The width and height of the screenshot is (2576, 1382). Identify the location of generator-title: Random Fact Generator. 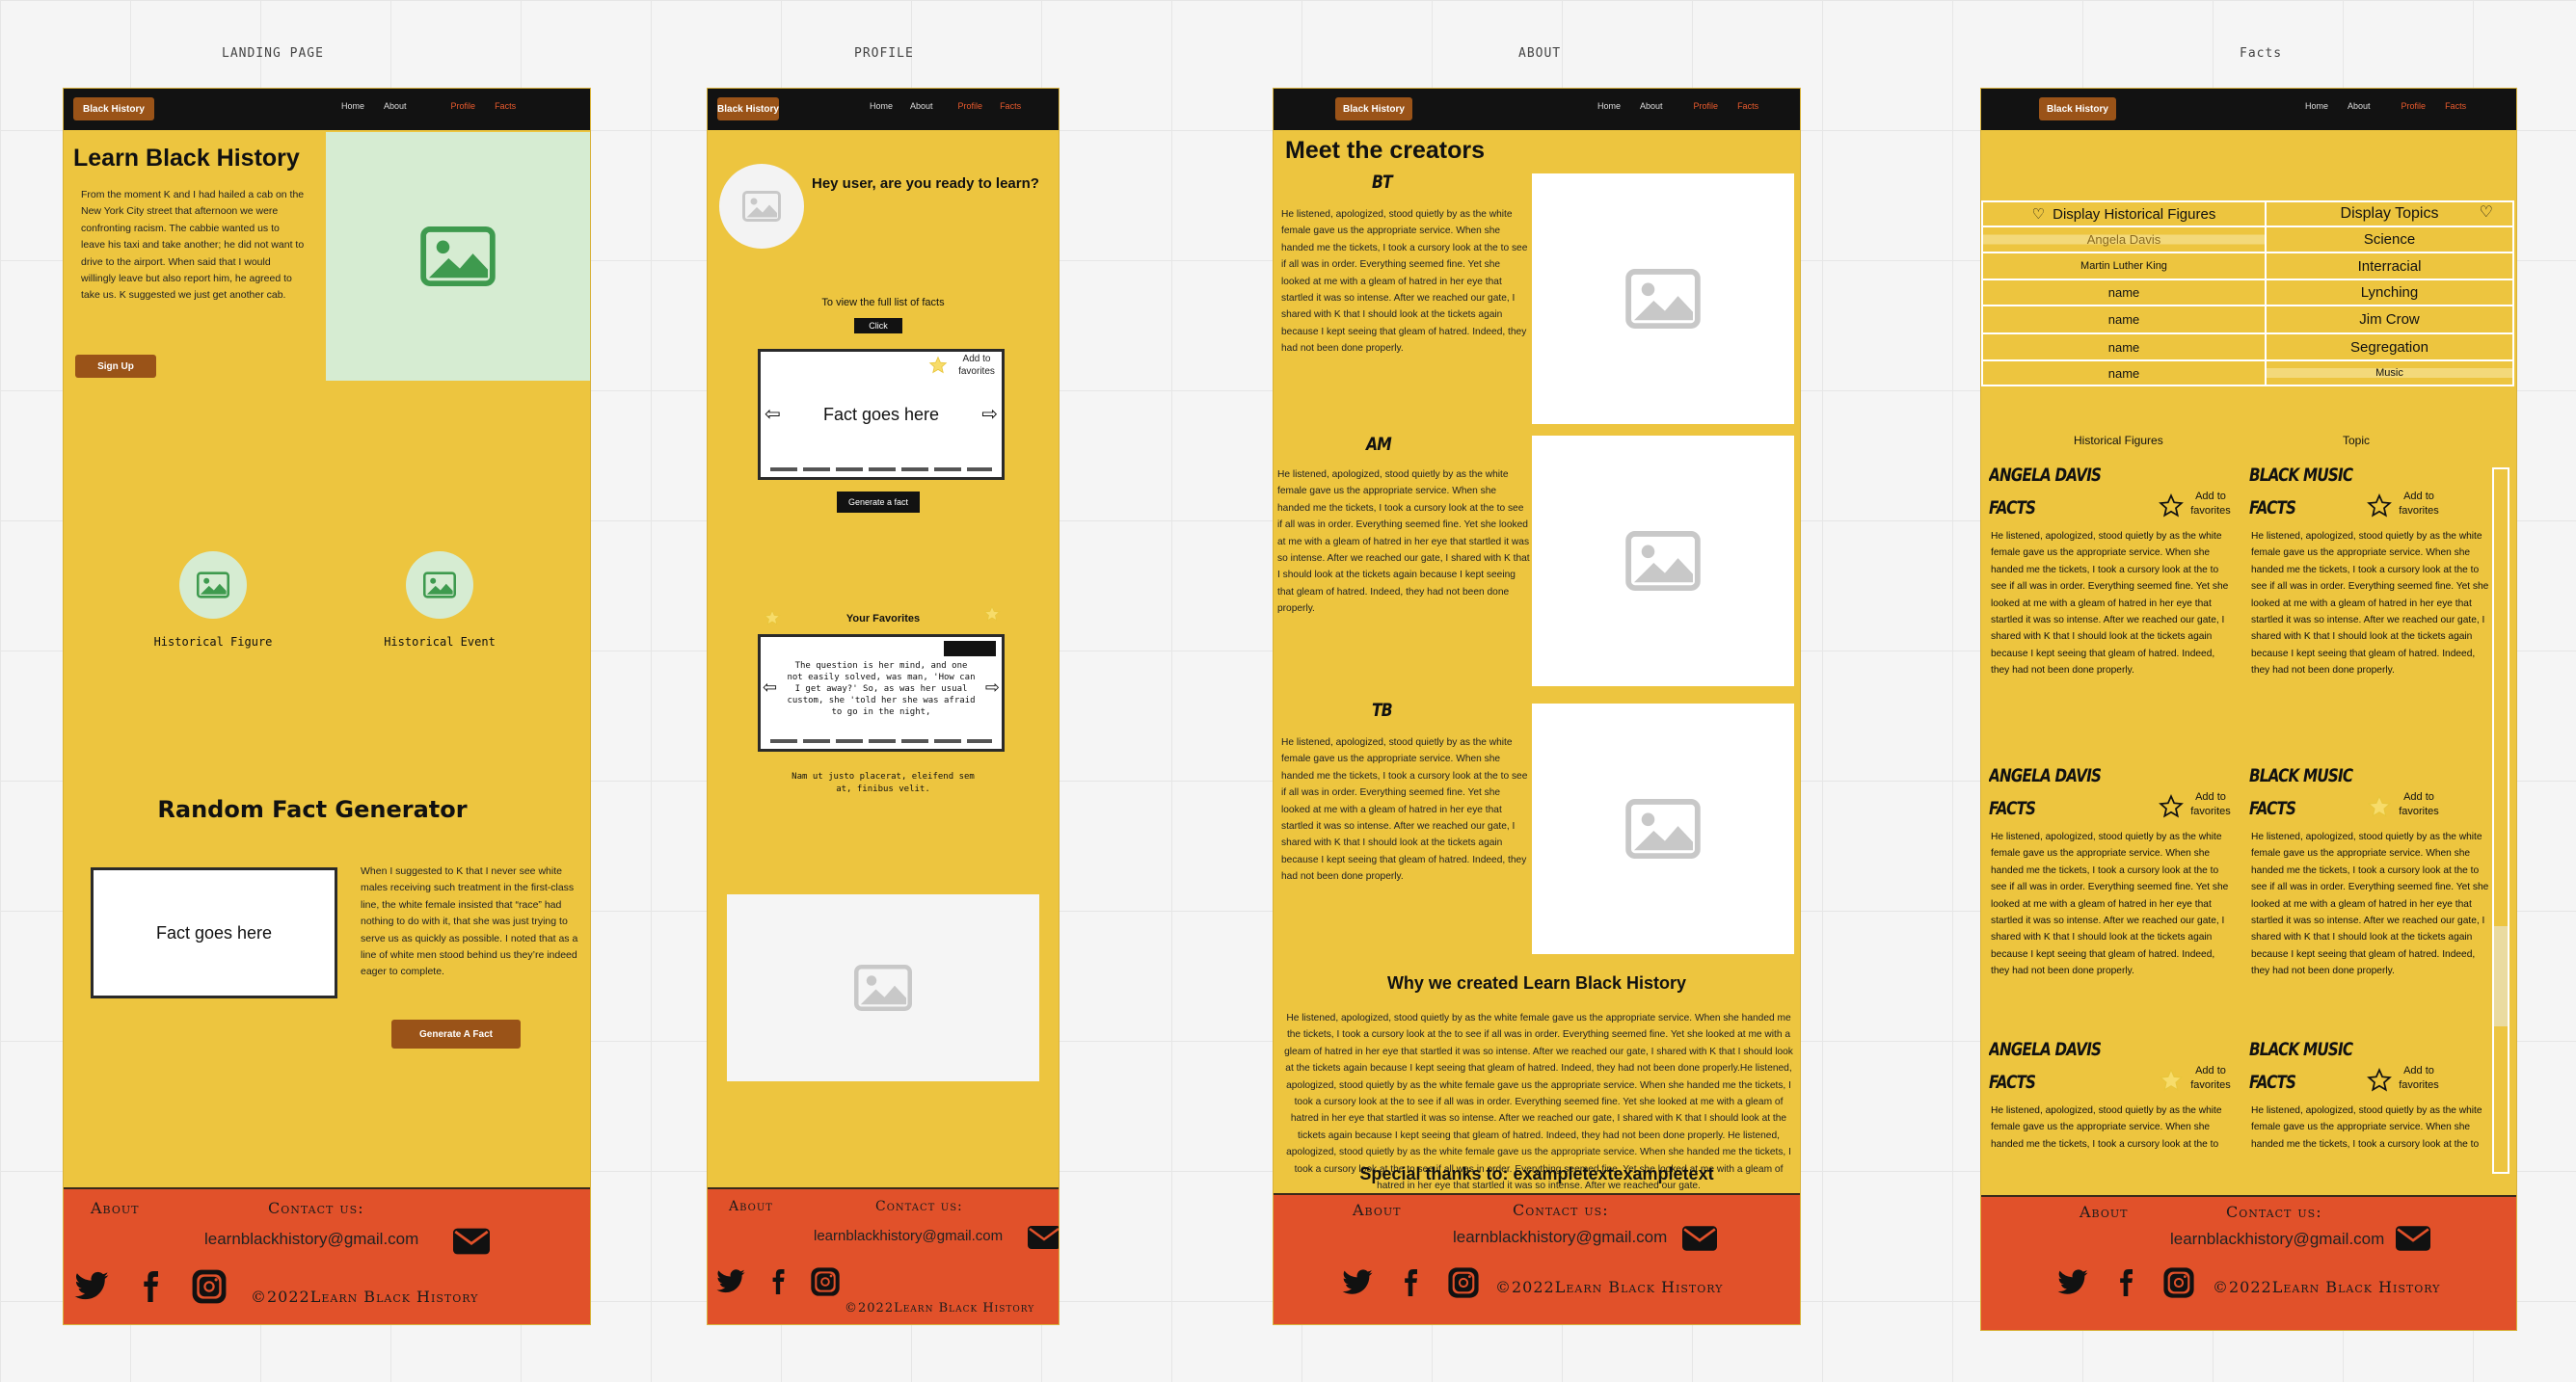
(312, 809).